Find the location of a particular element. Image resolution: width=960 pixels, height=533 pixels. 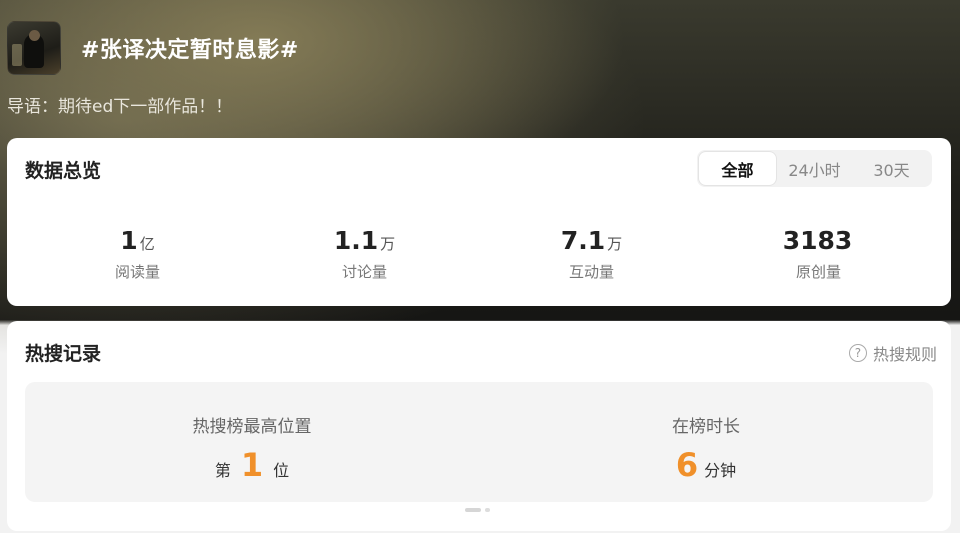

stat-number: 1 is located at coordinates (129, 240).